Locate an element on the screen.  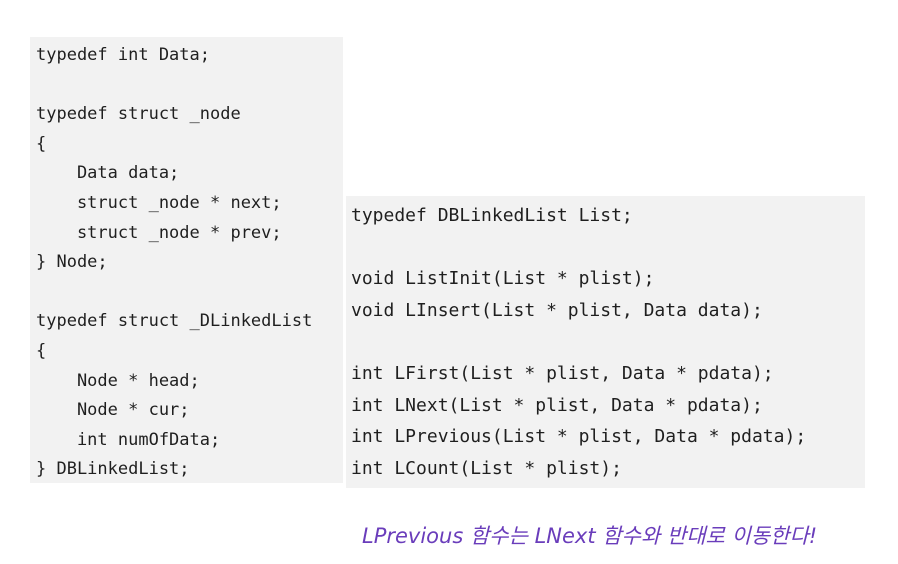
code-line: Data data; is located at coordinates (108, 173).